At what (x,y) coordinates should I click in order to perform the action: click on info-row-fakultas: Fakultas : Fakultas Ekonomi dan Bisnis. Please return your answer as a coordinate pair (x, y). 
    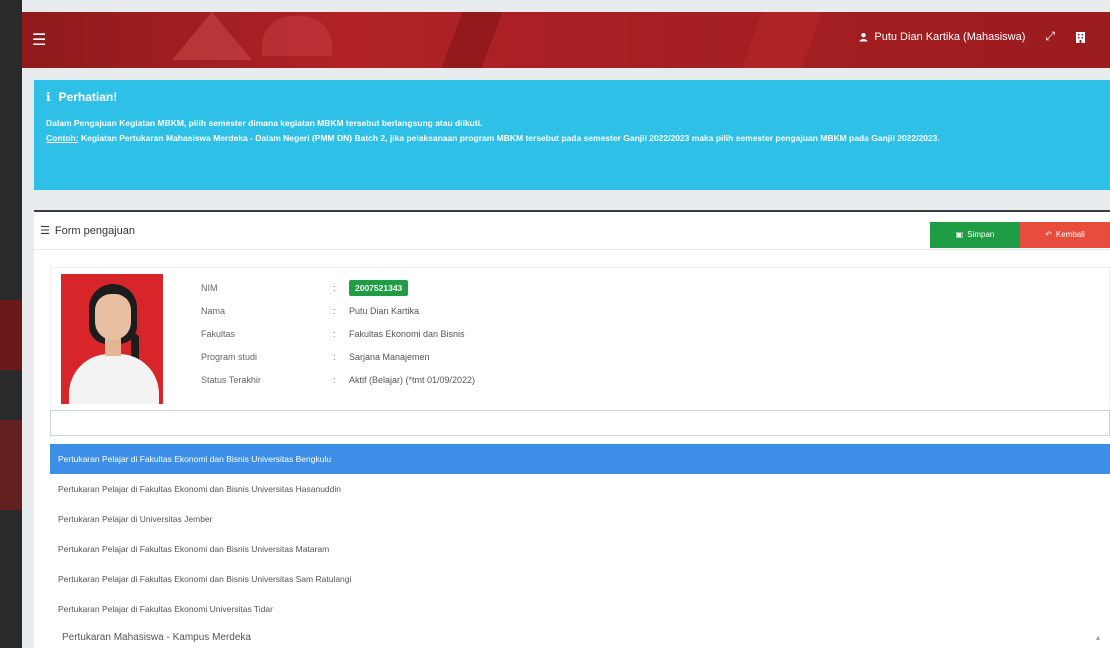
    Looking at the image, I should click on (333, 333).